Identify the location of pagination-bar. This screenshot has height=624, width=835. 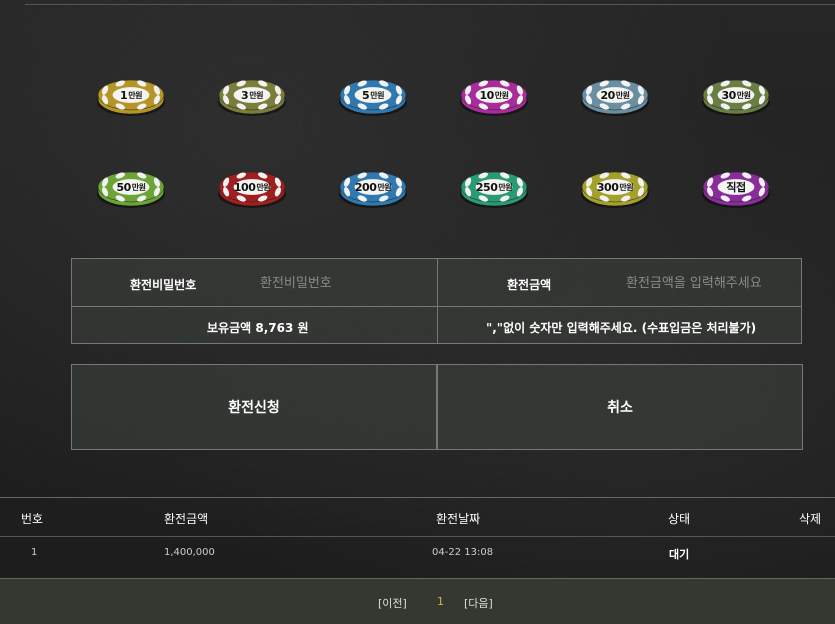
(417, 601).